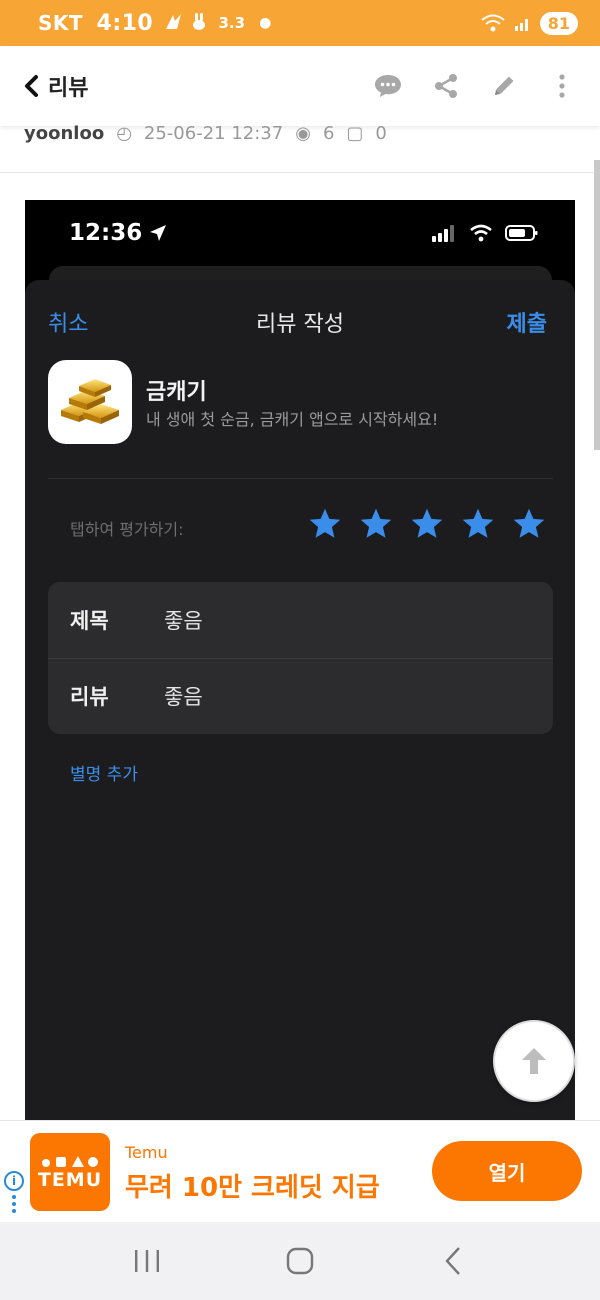 This screenshot has width=600, height=1300. I want to click on title-field-label: 제목, so click(89, 621).